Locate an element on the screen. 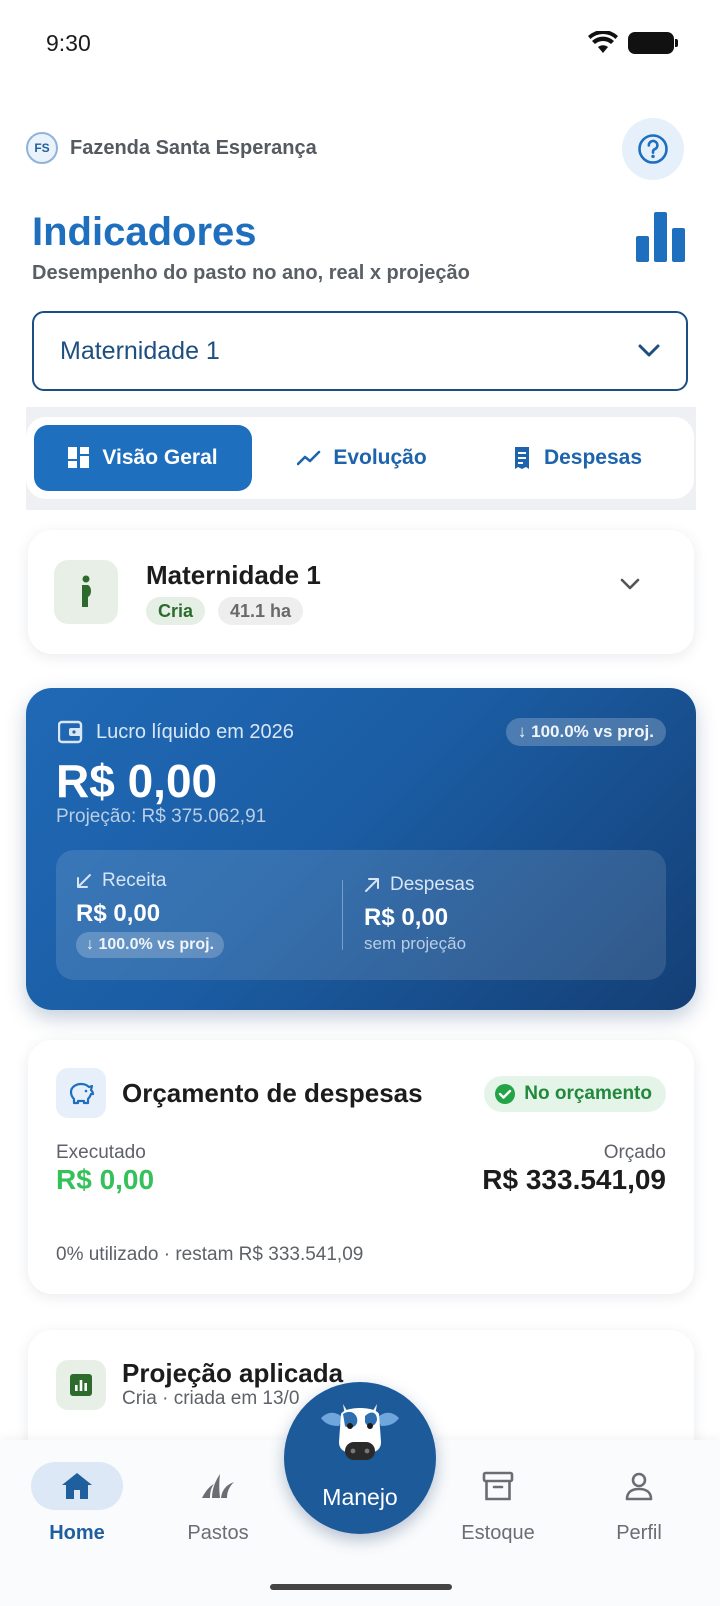 The image size is (720, 1606). profit-label: Lucro líquido em 2026 is located at coordinates (195, 731).